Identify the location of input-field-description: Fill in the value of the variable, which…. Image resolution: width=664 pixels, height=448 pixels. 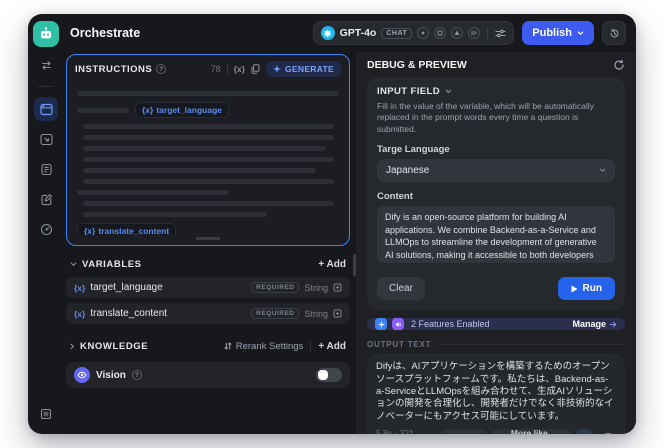
(485, 117).